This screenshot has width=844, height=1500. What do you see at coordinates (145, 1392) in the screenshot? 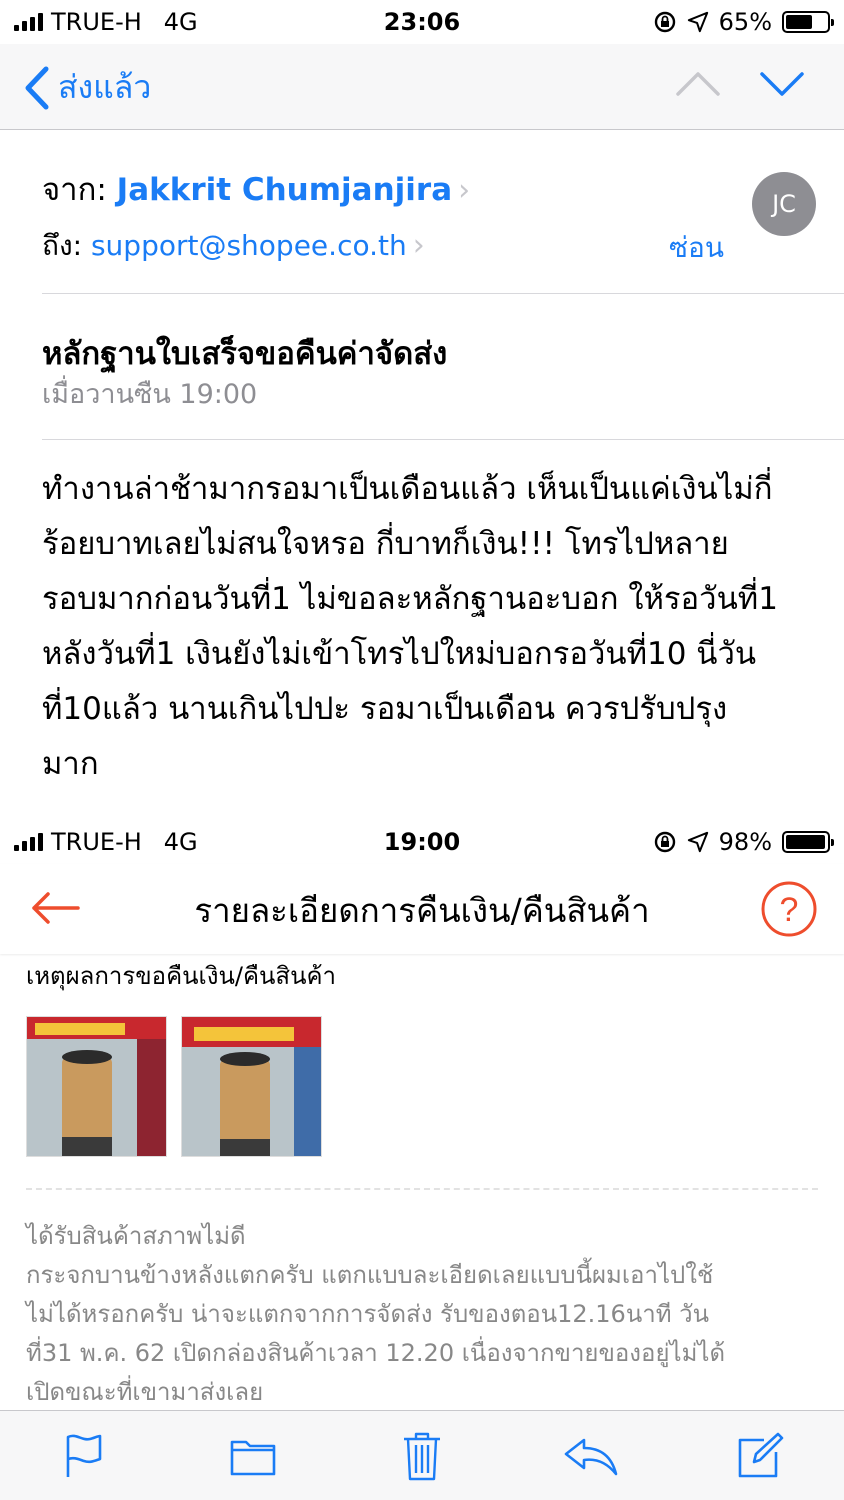
I see `reason-line: เปิดขณะที่เขามาส่งเลย` at bounding box center [145, 1392].